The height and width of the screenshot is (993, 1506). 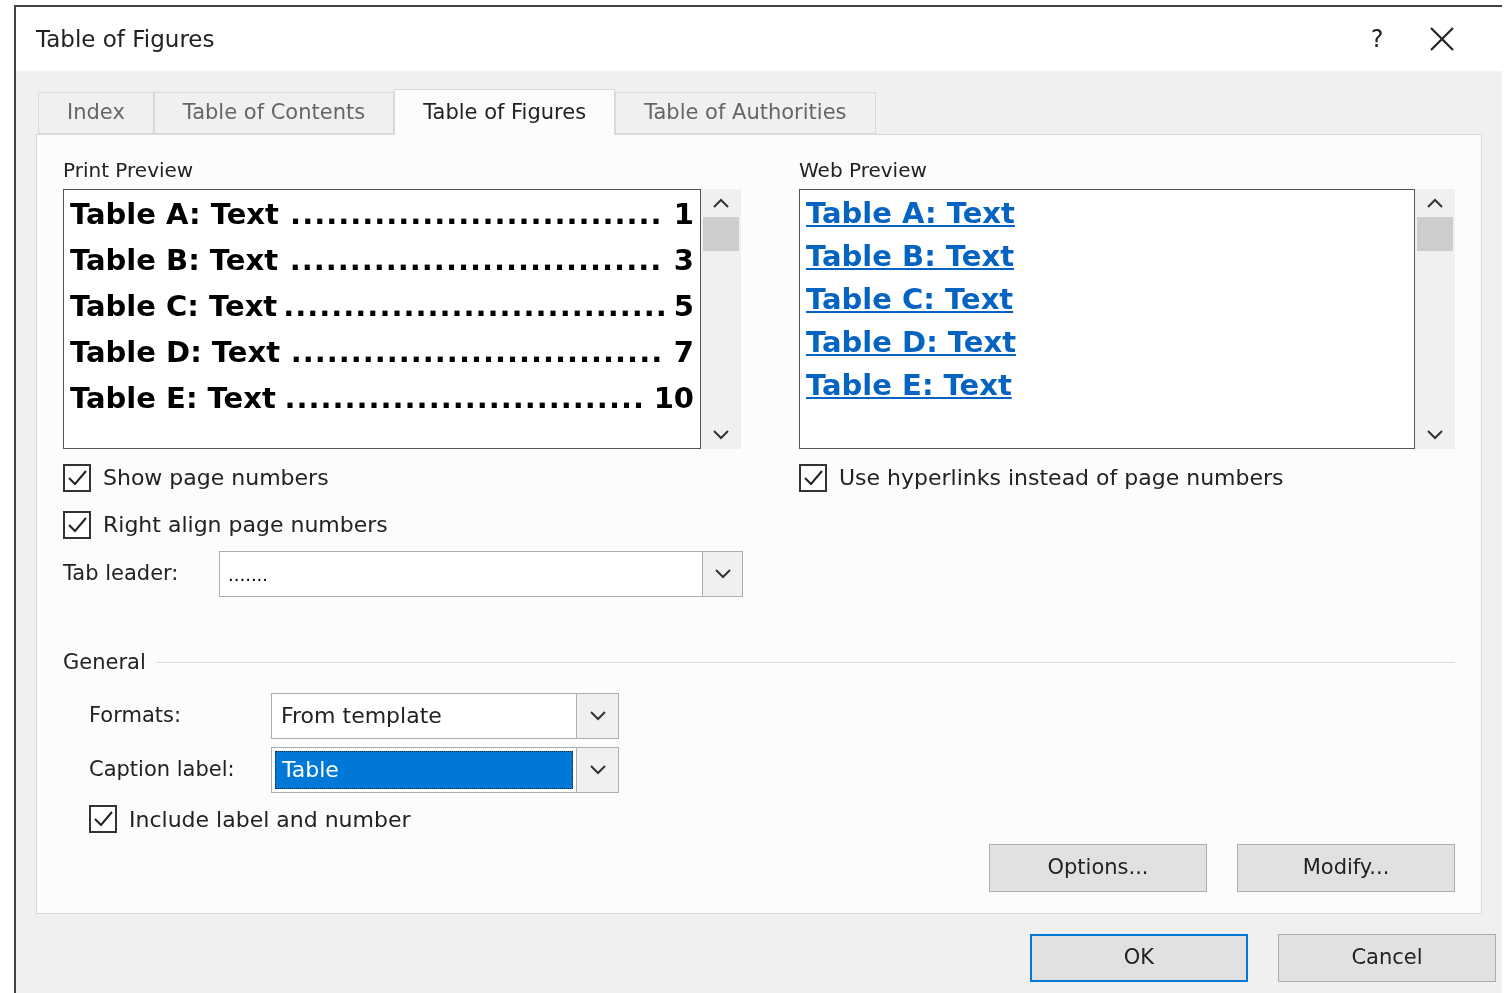 I want to click on dropdown: From template, so click(x=445, y=715).